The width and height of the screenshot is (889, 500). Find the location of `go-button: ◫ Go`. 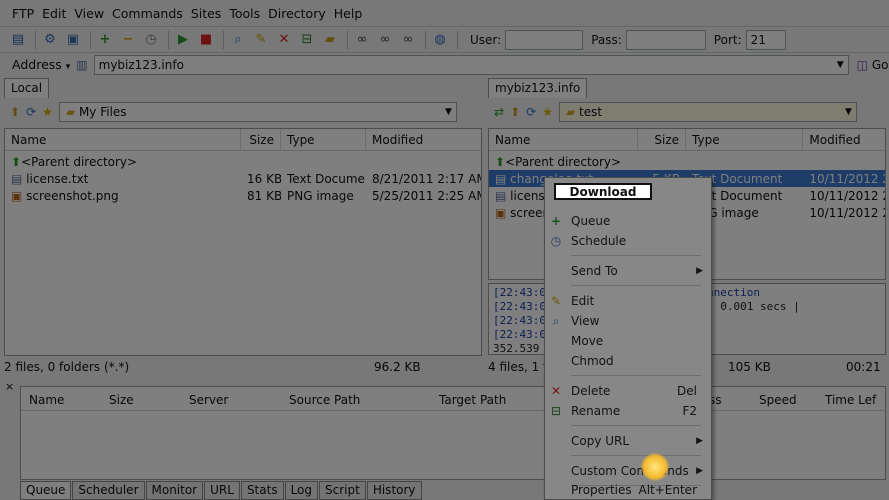

go-button: ◫ Go is located at coordinates (873, 65).